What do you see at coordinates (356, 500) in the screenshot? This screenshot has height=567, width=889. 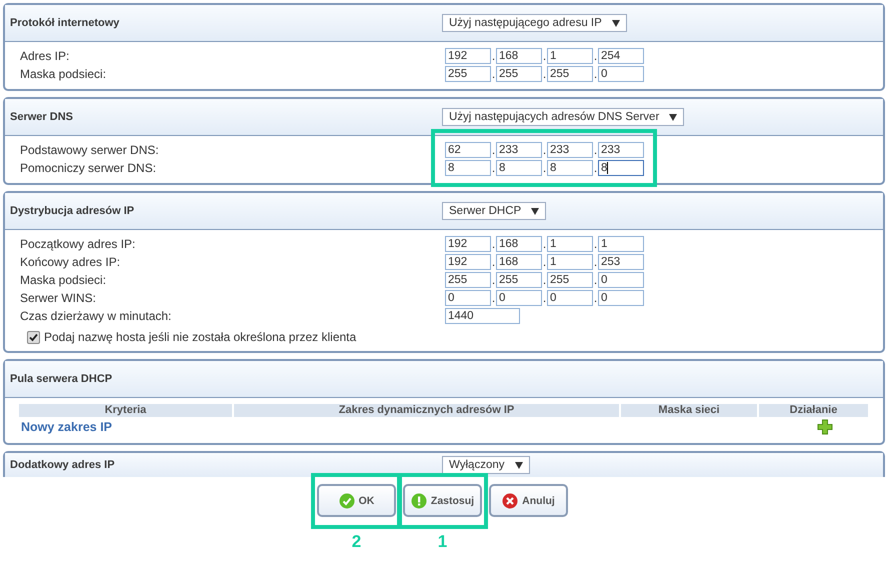 I see `ok-button: OK` at bounding box center [356, 500].